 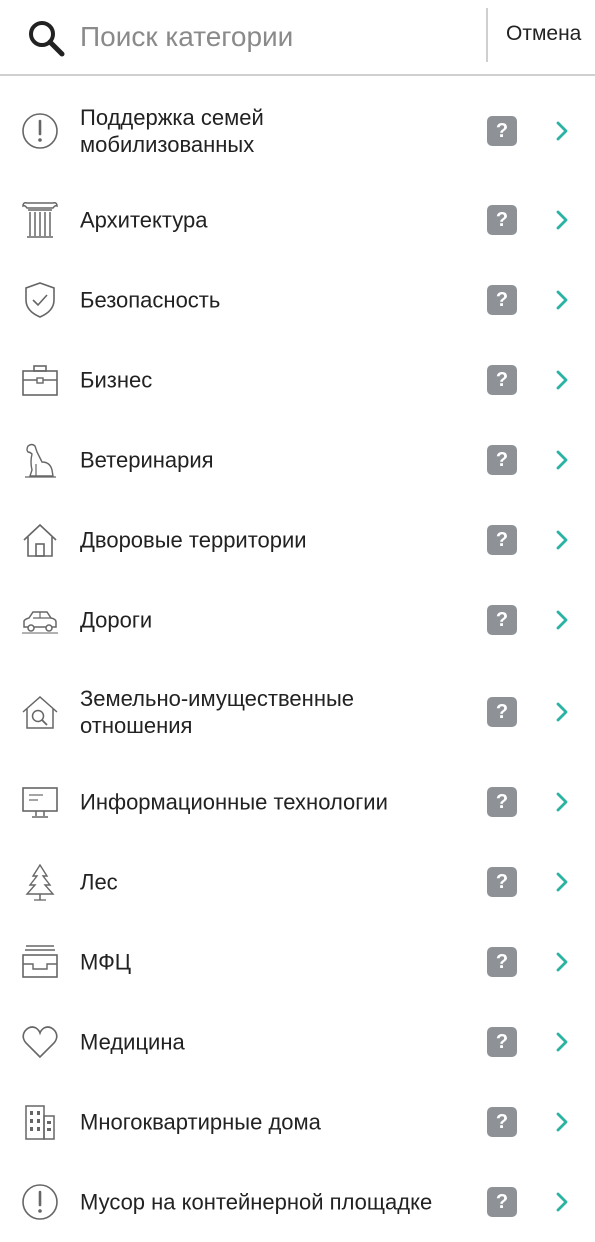 What do you see at coordinates (543, 34) in the screenshot?
I see `cancel-button: Отмена` at bounding box center [543, 34].